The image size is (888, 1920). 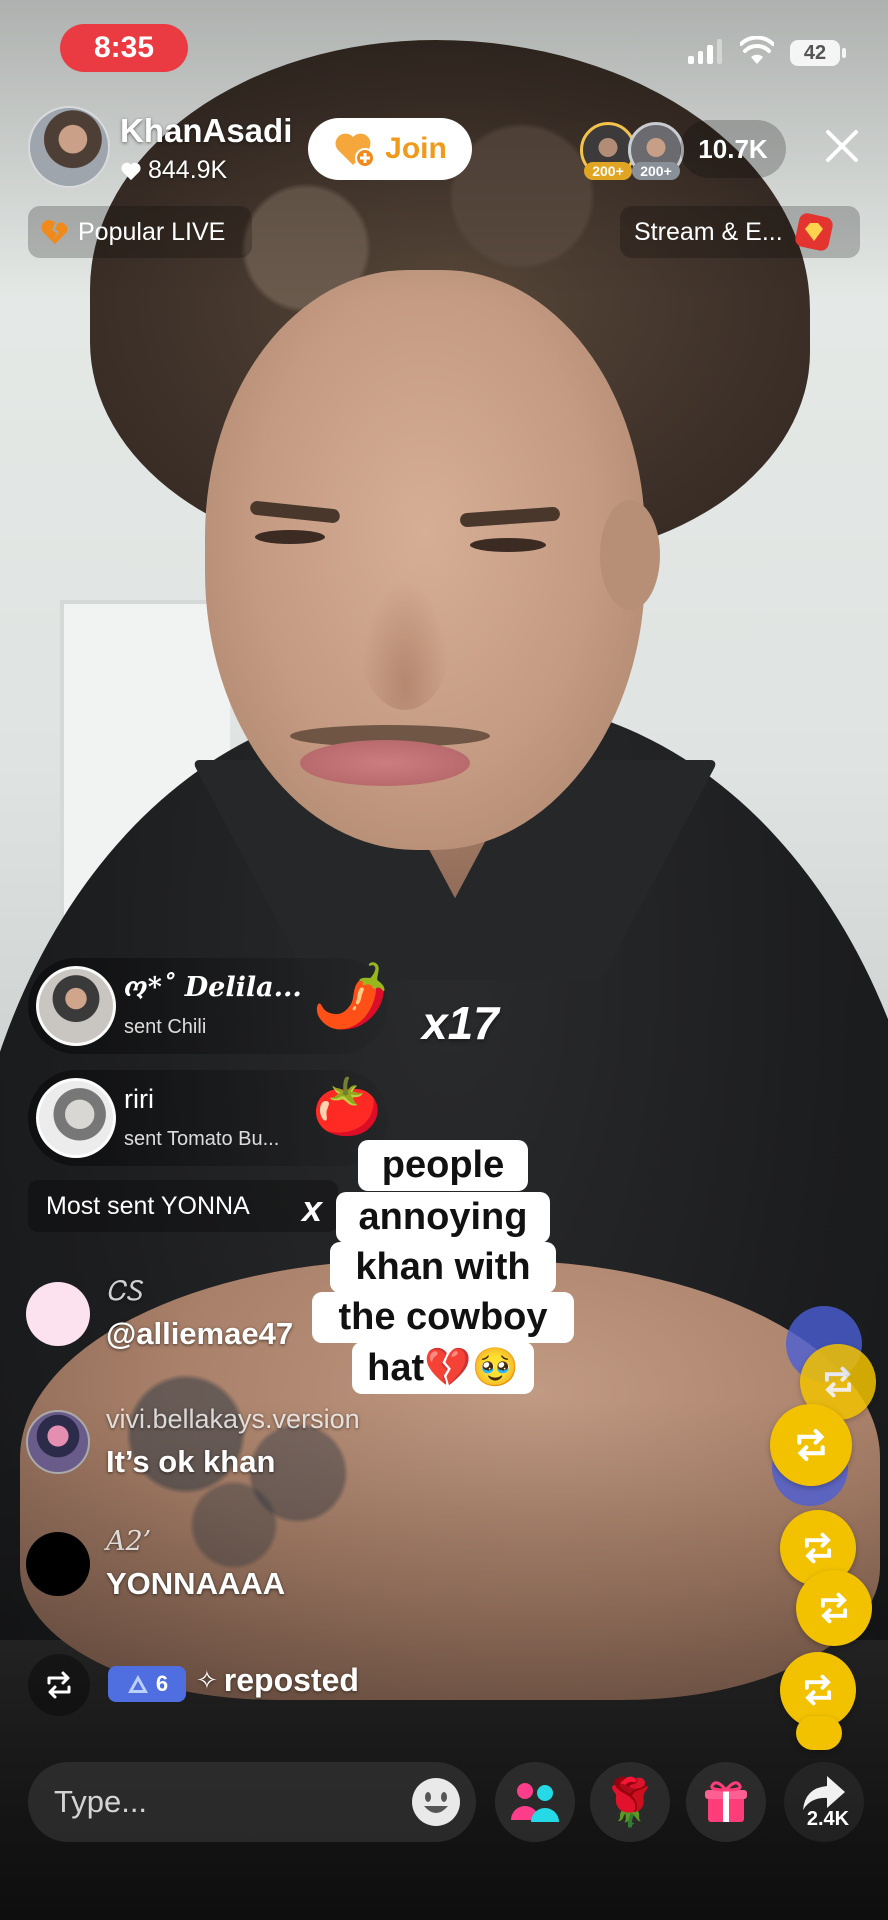 I want to click on chat-message: A2’ YONNAAAA, so click(x=306, y=1576).